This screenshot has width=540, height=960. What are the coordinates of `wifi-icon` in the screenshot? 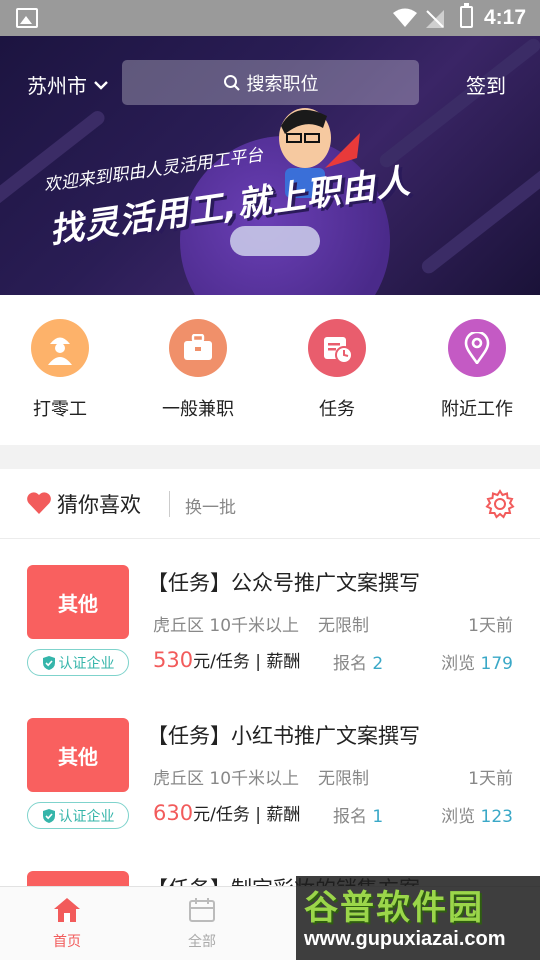 It's located at (405, 17).